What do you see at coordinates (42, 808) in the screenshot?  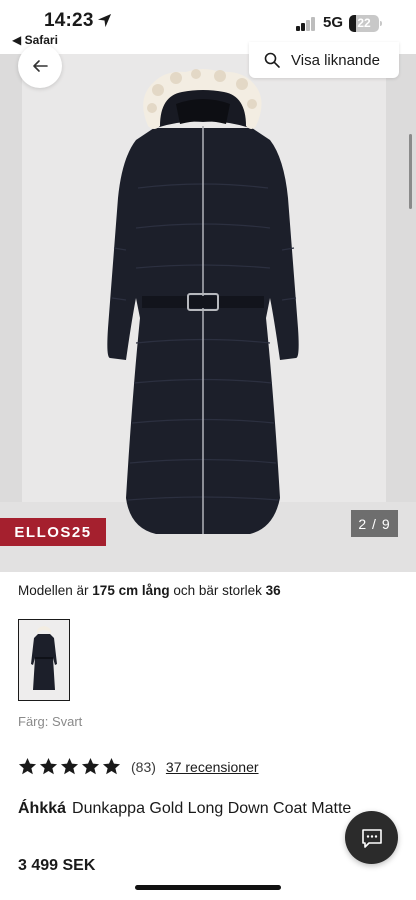 I see `product-brand: Áhkká` at bounding box center [42, 808].